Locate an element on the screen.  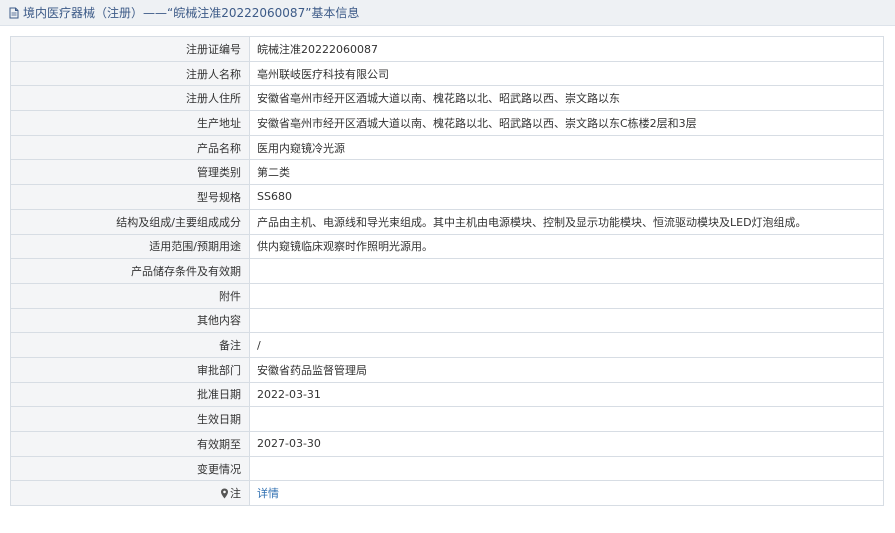
table-row: 产品储存条件及有效期 is located at coordinates (447, 271).